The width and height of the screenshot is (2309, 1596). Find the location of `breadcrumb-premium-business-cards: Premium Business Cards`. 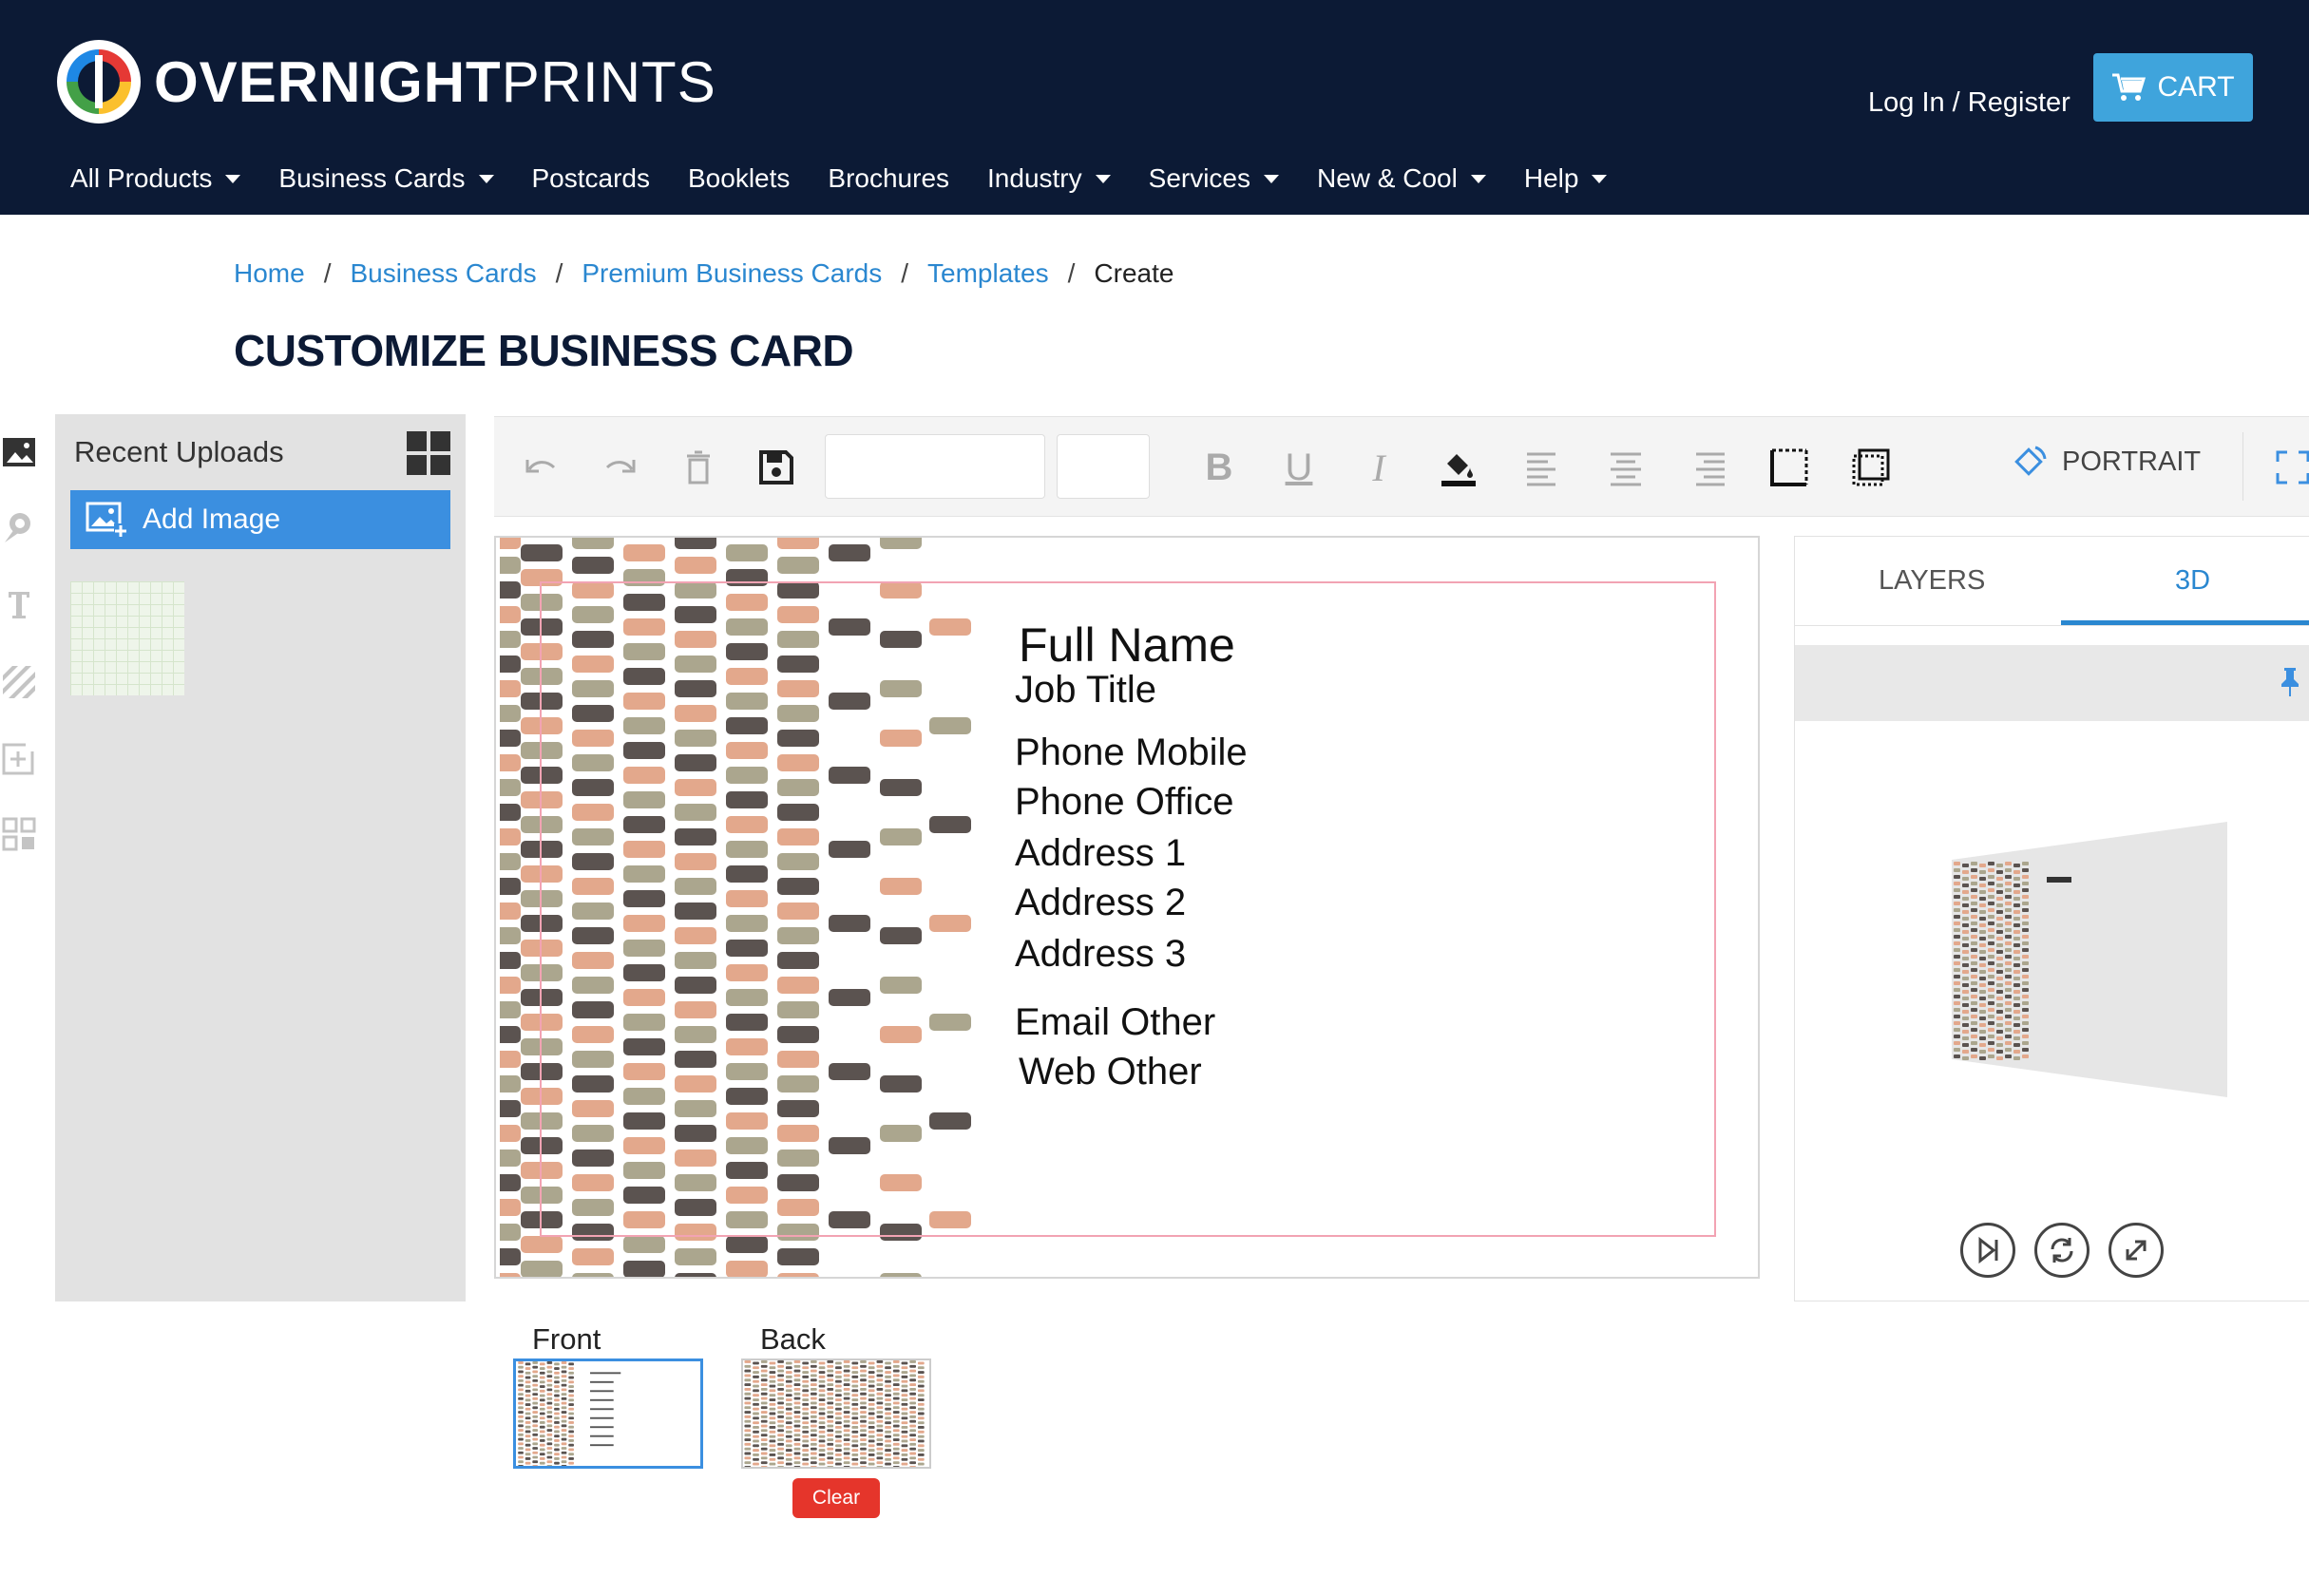

breadcrumb-premium-business-cards: Premium Business Cards is located at coordinates (732, 273).